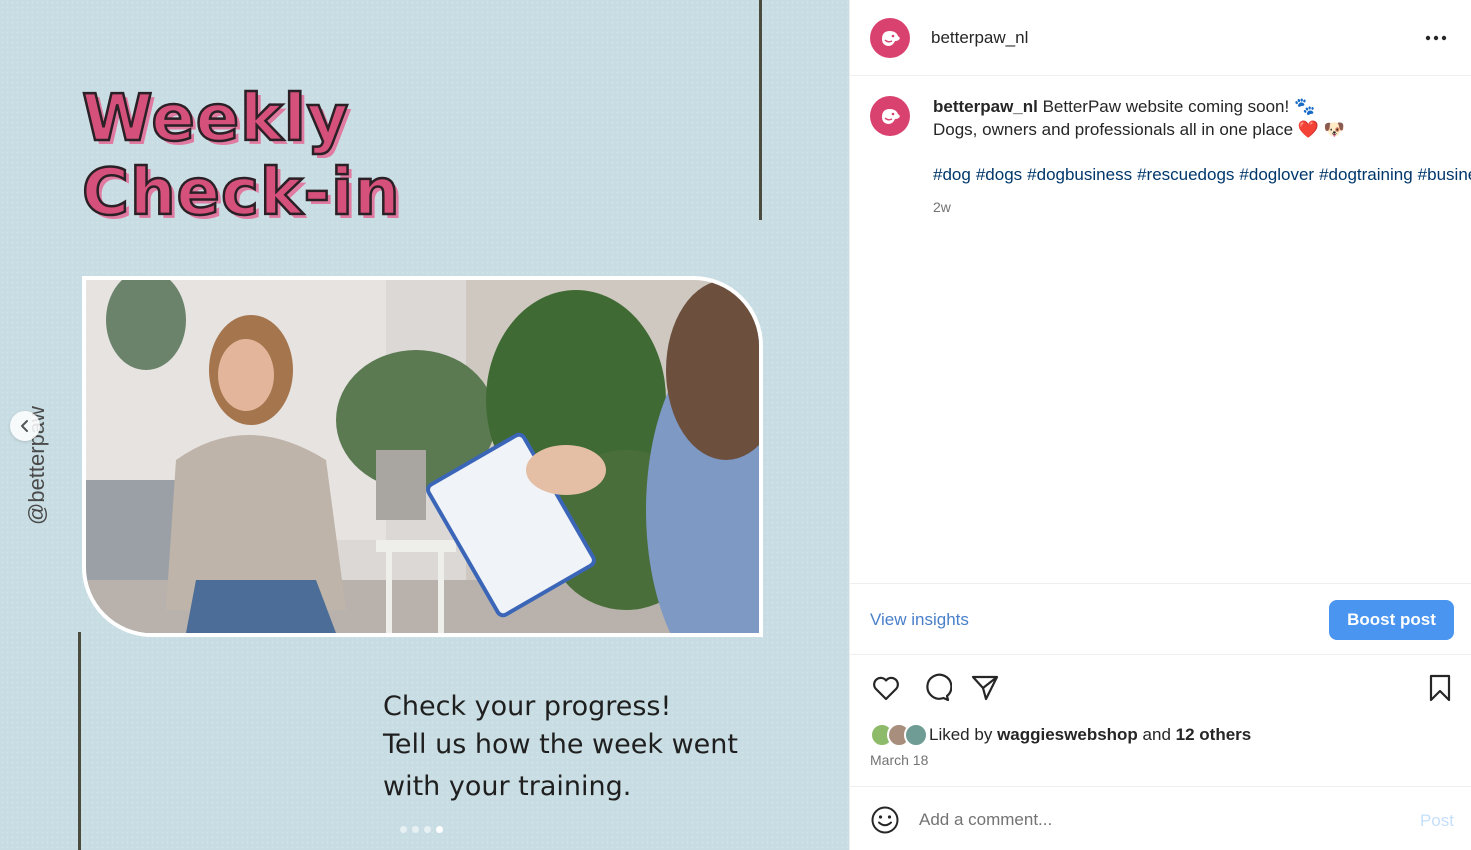 The height and width of the screenshot is (850, 1471). I want to click on post-age: 2w, so click(942, 207).